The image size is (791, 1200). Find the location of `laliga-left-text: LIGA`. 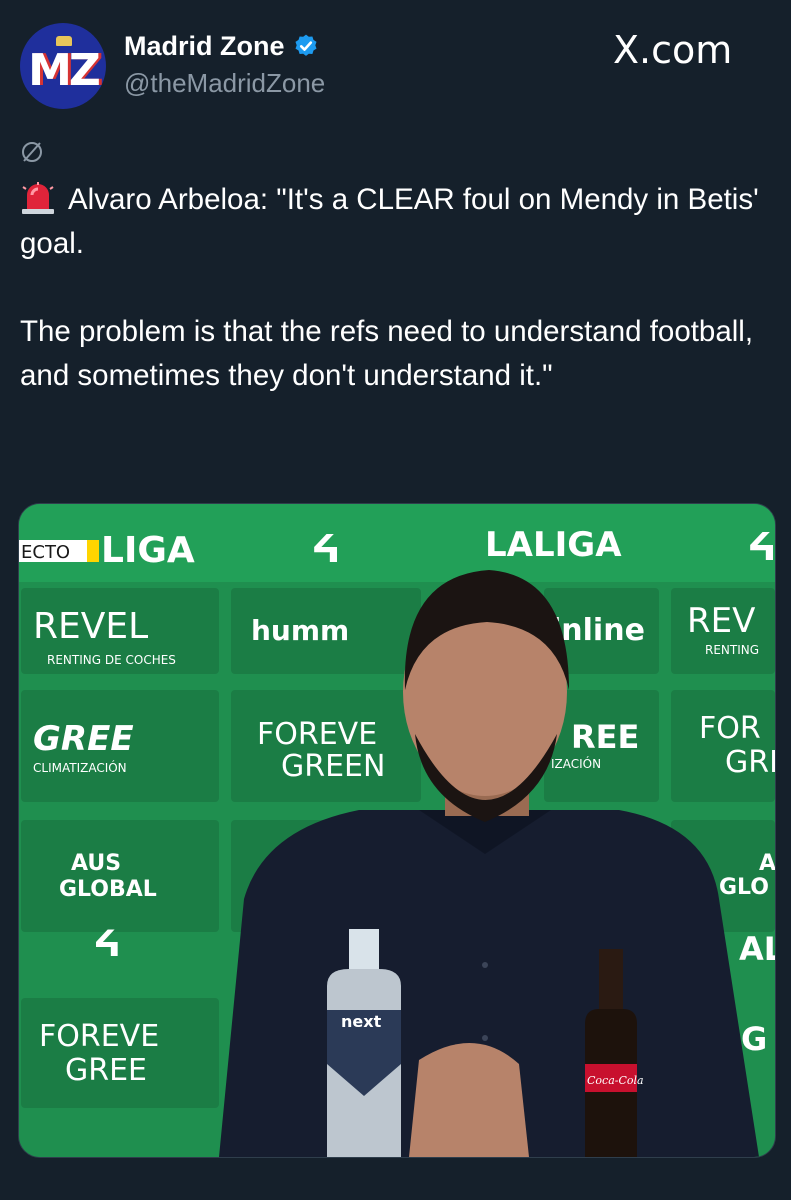

laliga-left-text: LIGA is located at coordinates (148, 550).